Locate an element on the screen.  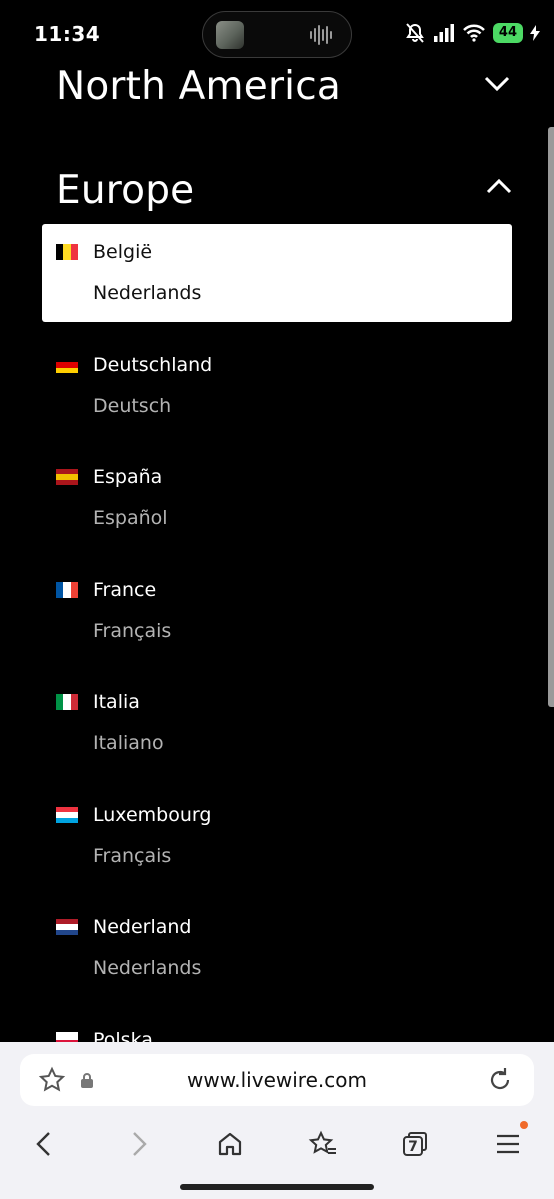
country-name: Nederland is located at coordinates (142, 927).